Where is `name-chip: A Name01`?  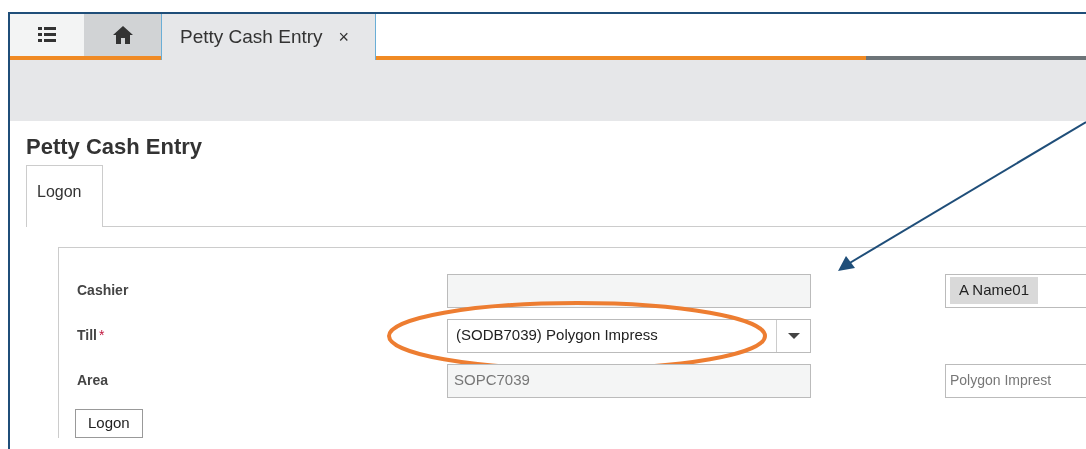 name-chip: A Name01 is located at coordinates (994, 290).